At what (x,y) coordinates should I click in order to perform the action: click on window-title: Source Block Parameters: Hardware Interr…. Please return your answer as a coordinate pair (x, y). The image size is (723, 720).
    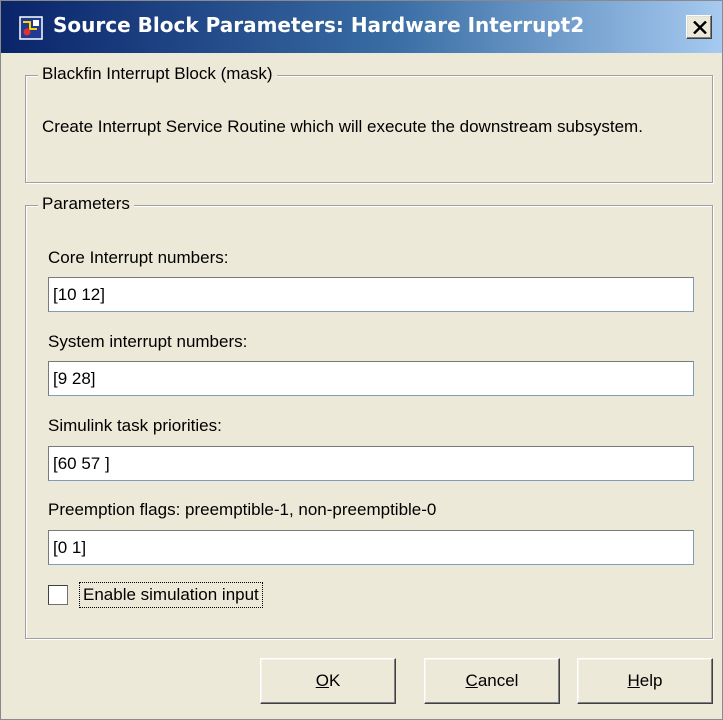
    Looking at the image, I should click on (319, 25).